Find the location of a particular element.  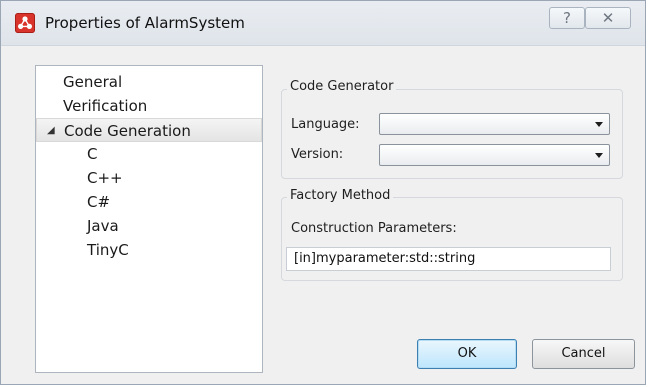

tree-item-code-generation: ◢ Code Generation is located at coordinates (149, 130).